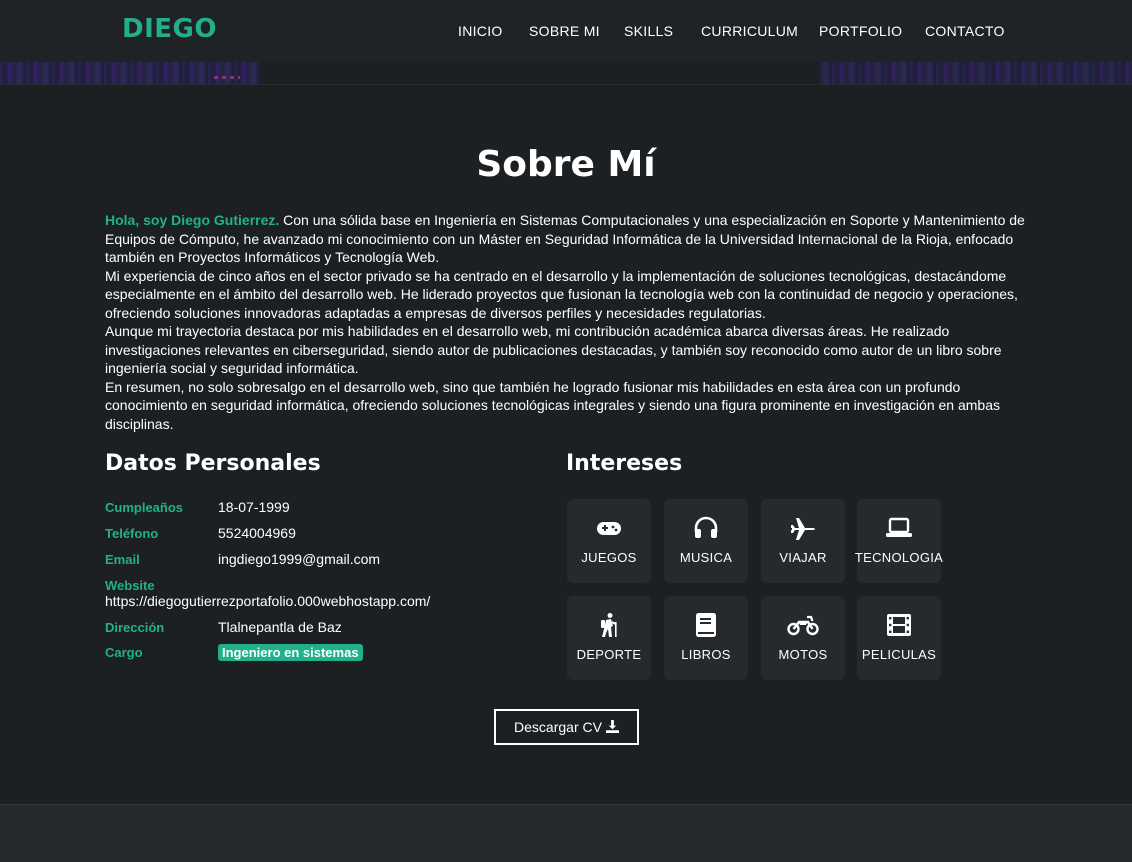  Describe the element at coordinates (965, 31) in the screenshot. I see `nav-contacto: CONTACTO` at that location.